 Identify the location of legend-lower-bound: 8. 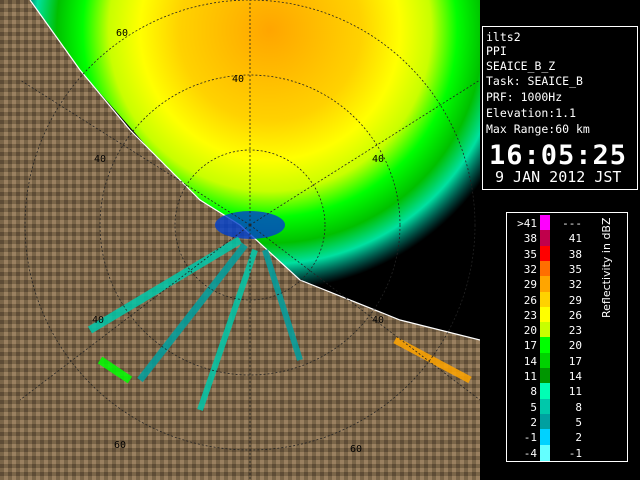
(533, 392).